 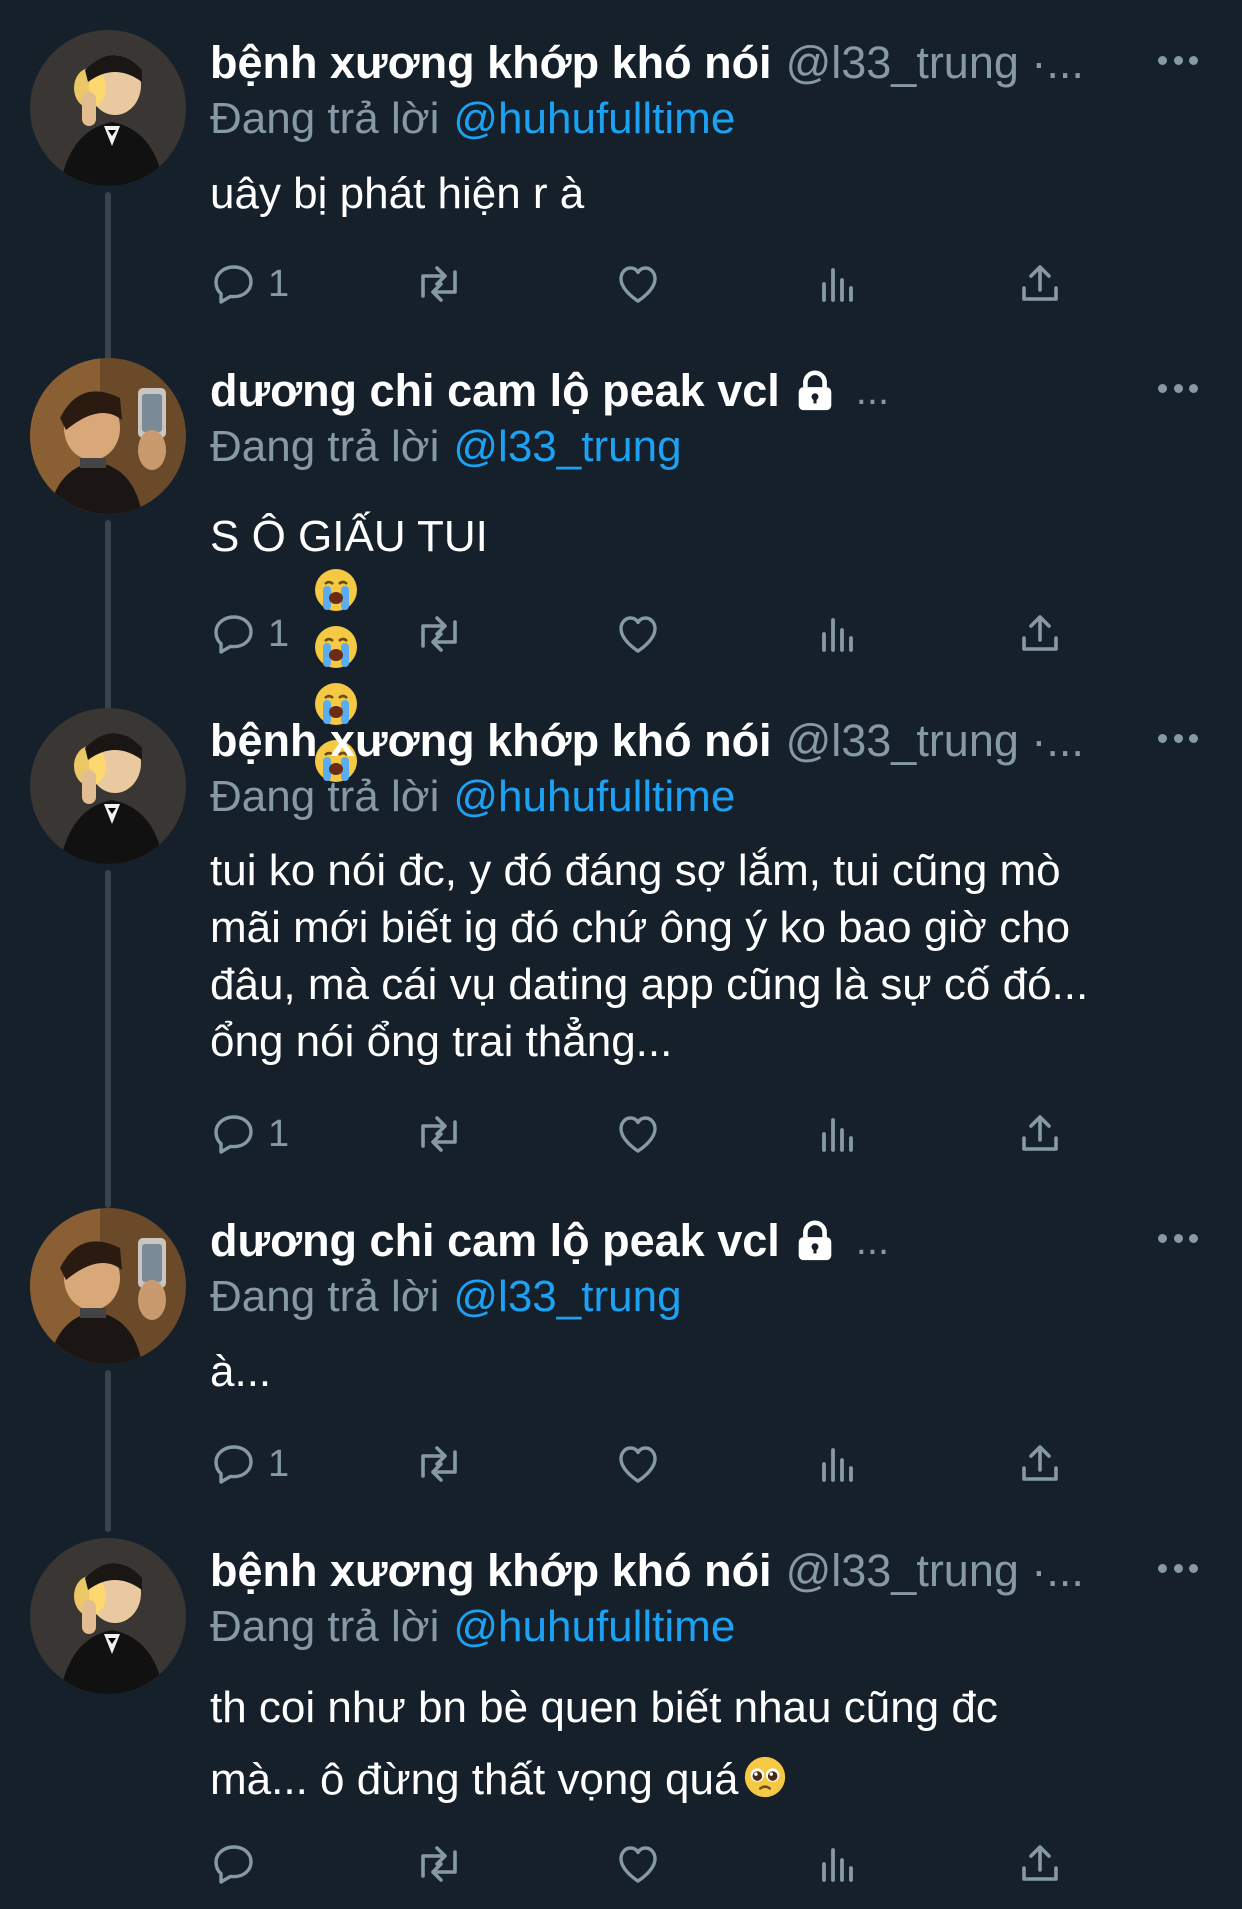 What do you see at coordinates (397, 193) in the screenshot?
I see `tweet-text-content: uây bị phát hiện r à` at bounding box center [397, 193].